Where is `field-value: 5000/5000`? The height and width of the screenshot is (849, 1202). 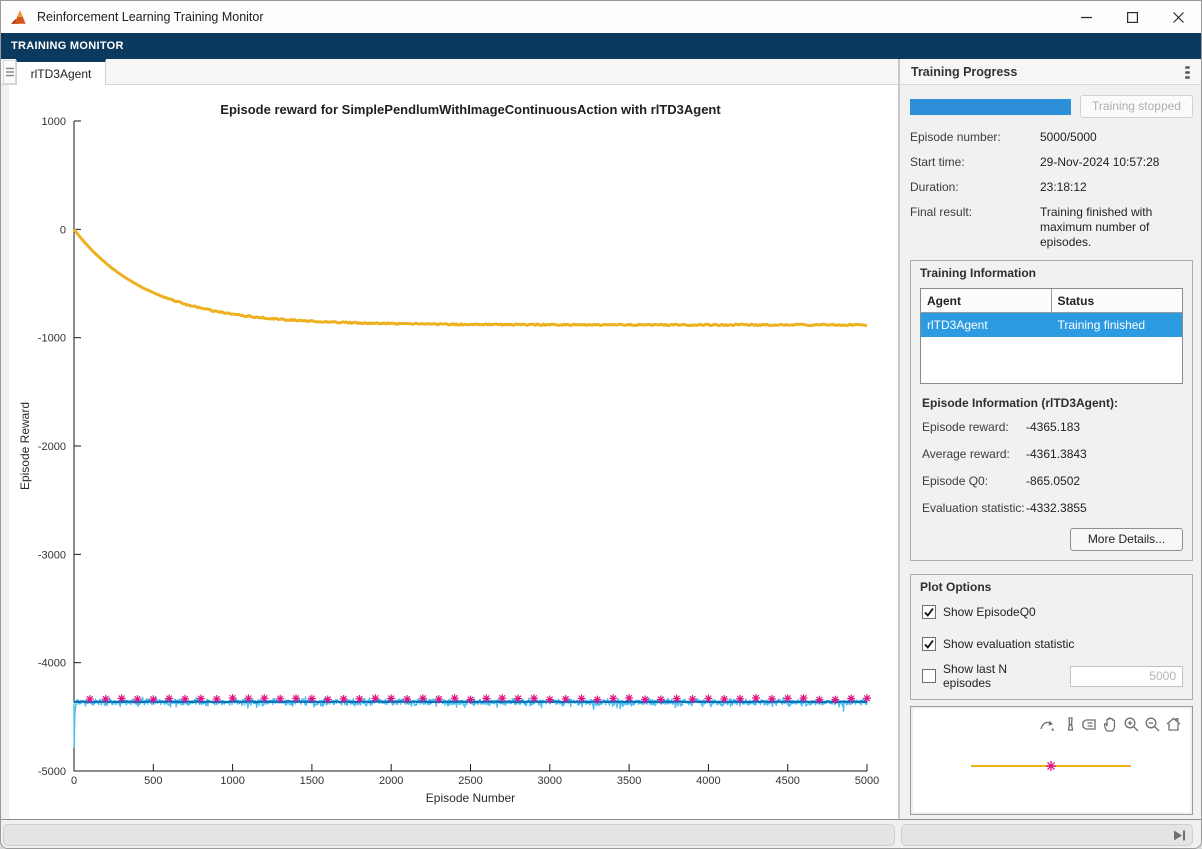
field-value: 5000/5000 is located at coordinates (1068, 137).